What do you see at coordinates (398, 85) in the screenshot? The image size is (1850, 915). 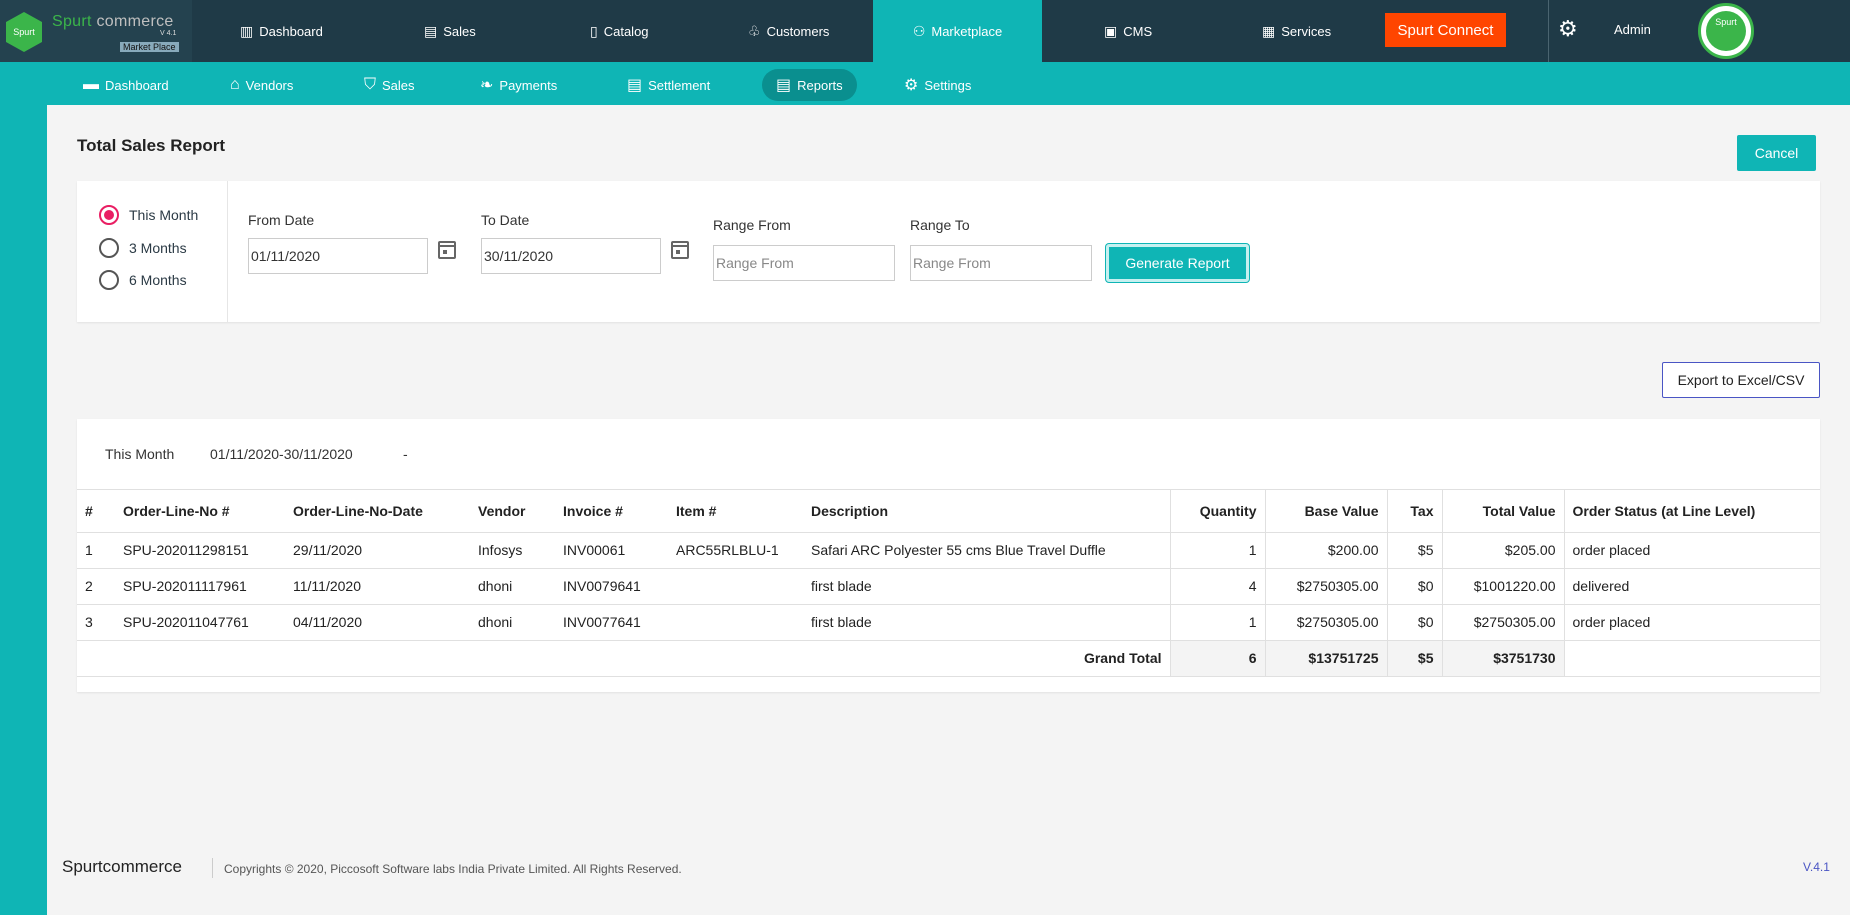 I see `subnav-label: Sales` at bounding box center [398, 85].